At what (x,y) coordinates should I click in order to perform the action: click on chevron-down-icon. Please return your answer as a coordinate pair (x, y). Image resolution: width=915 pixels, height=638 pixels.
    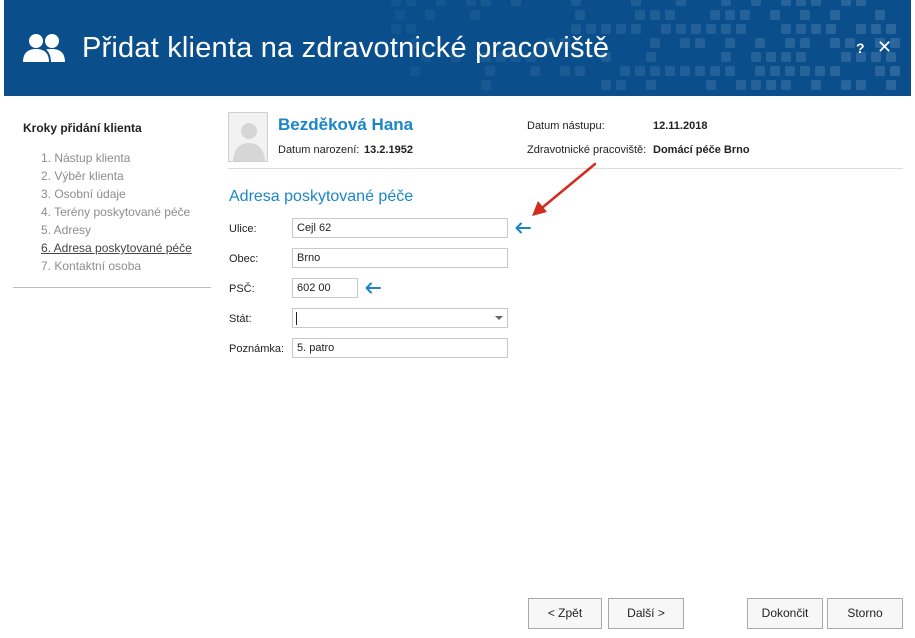
    Looking at the image, I should click on (499, 318).